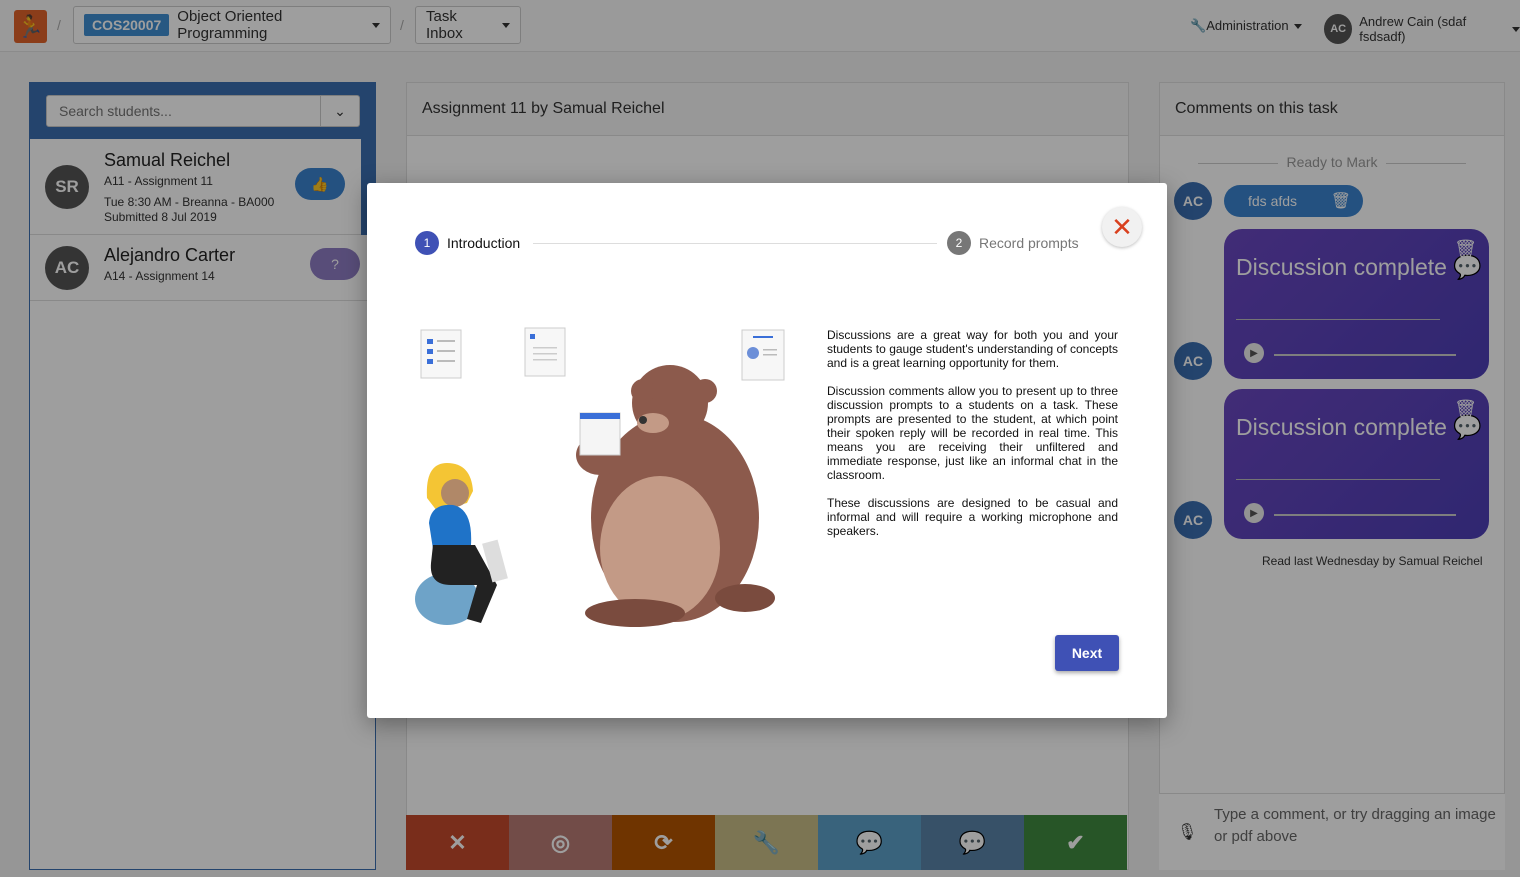  What do you see at coordinates (461, 544) in the screenshot?
I see `student-figure` at bounding box center [461, 544].